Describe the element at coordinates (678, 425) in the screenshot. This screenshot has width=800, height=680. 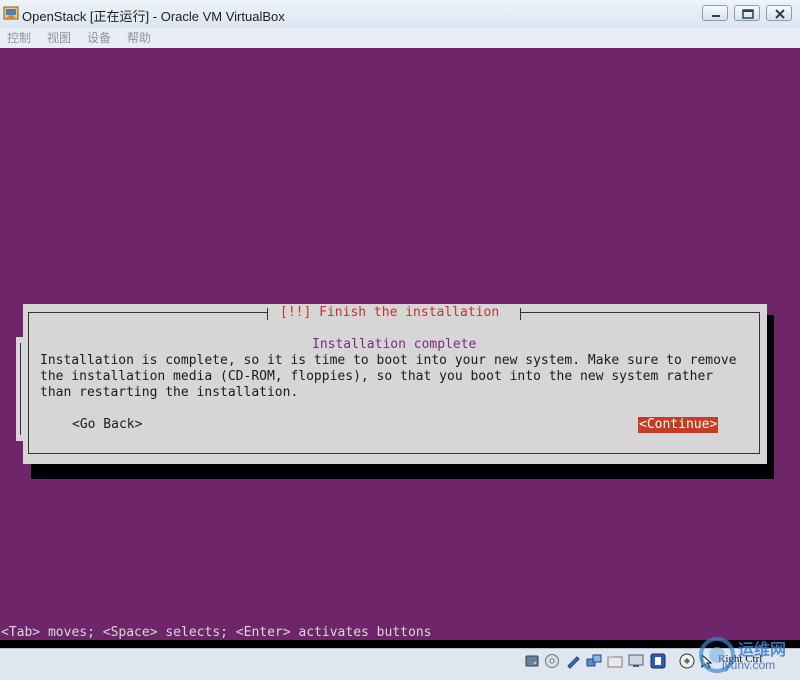
I see `continue-button: <Continue>` at that location.